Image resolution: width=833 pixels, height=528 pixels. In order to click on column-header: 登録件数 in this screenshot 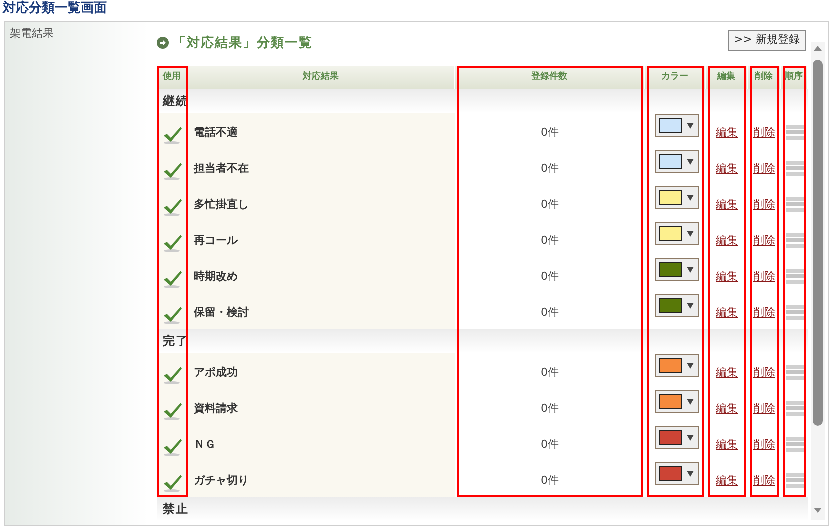, I will do `click(550, 77)`.